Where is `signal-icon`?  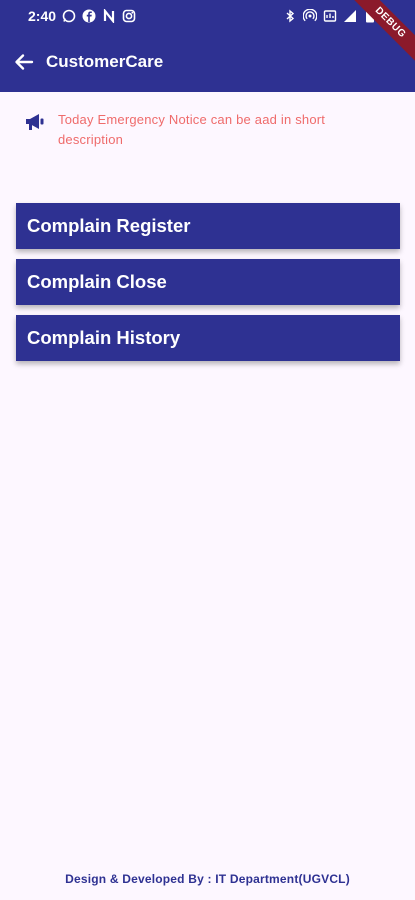 signal-icon is located at coordinates (350, 16).